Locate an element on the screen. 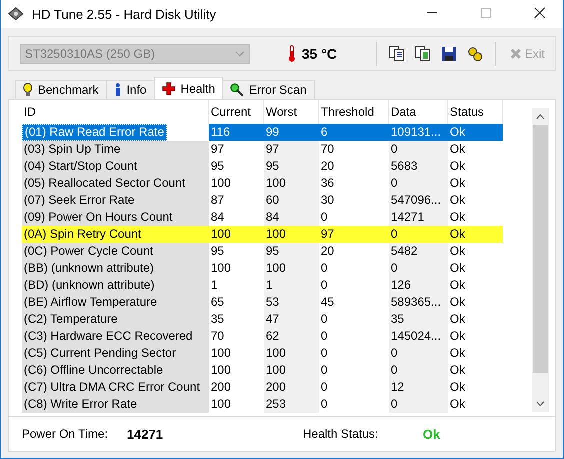 This screenshot has width=564, height=459. table-row: (04) Start/Stop Count 95 95 20 5683 Ok is located at coordinates (262, 166).